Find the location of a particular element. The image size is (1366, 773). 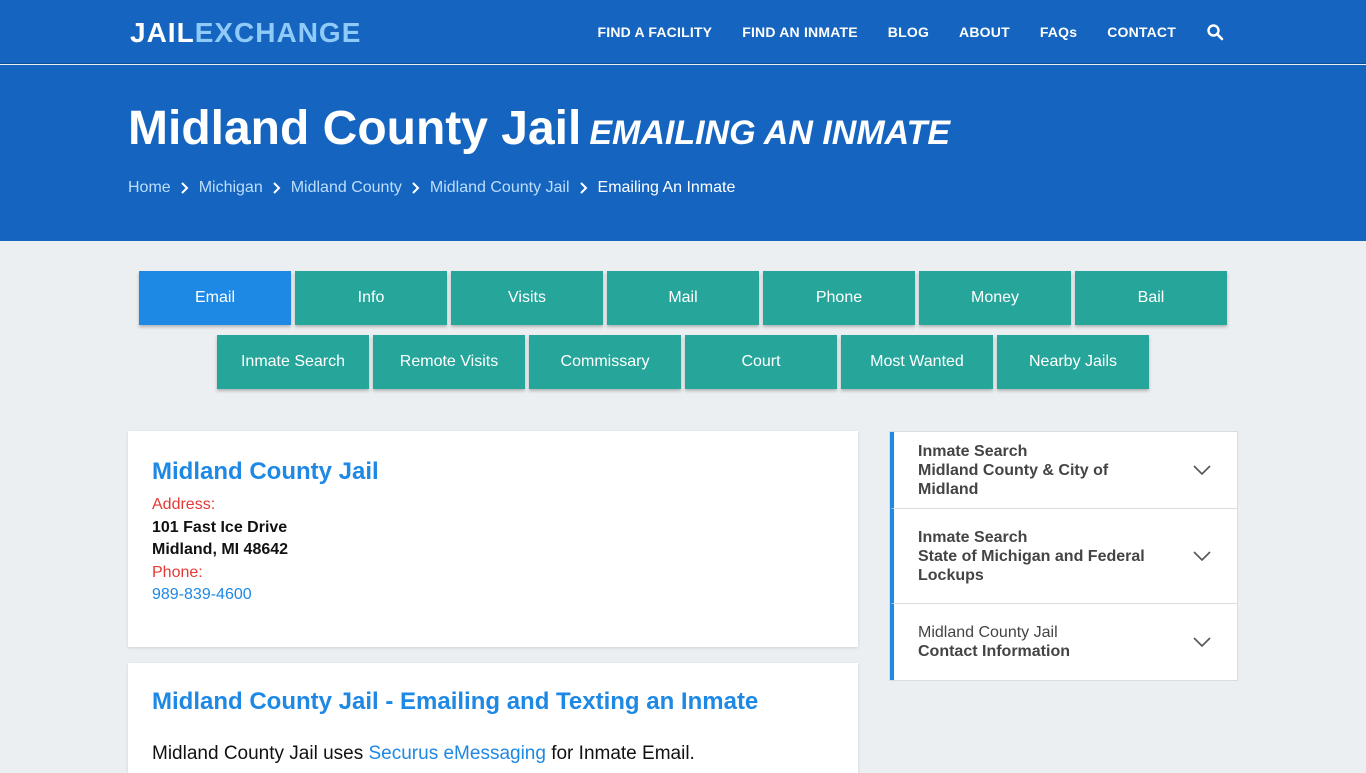

sidebar-item-contact-information: Midland County Jail Contact Information is located at coordinates (1063, 642).